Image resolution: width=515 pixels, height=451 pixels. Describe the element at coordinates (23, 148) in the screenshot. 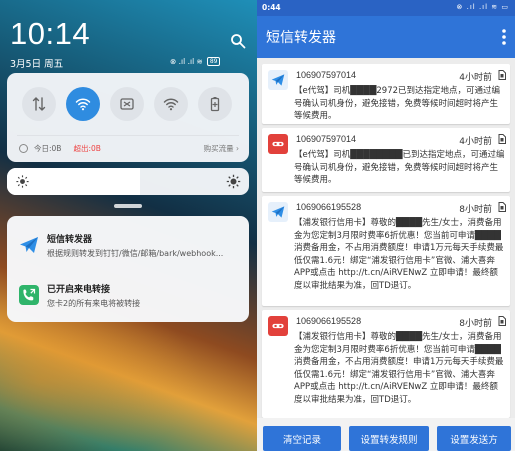

I see `data-usage-icon` at that location.